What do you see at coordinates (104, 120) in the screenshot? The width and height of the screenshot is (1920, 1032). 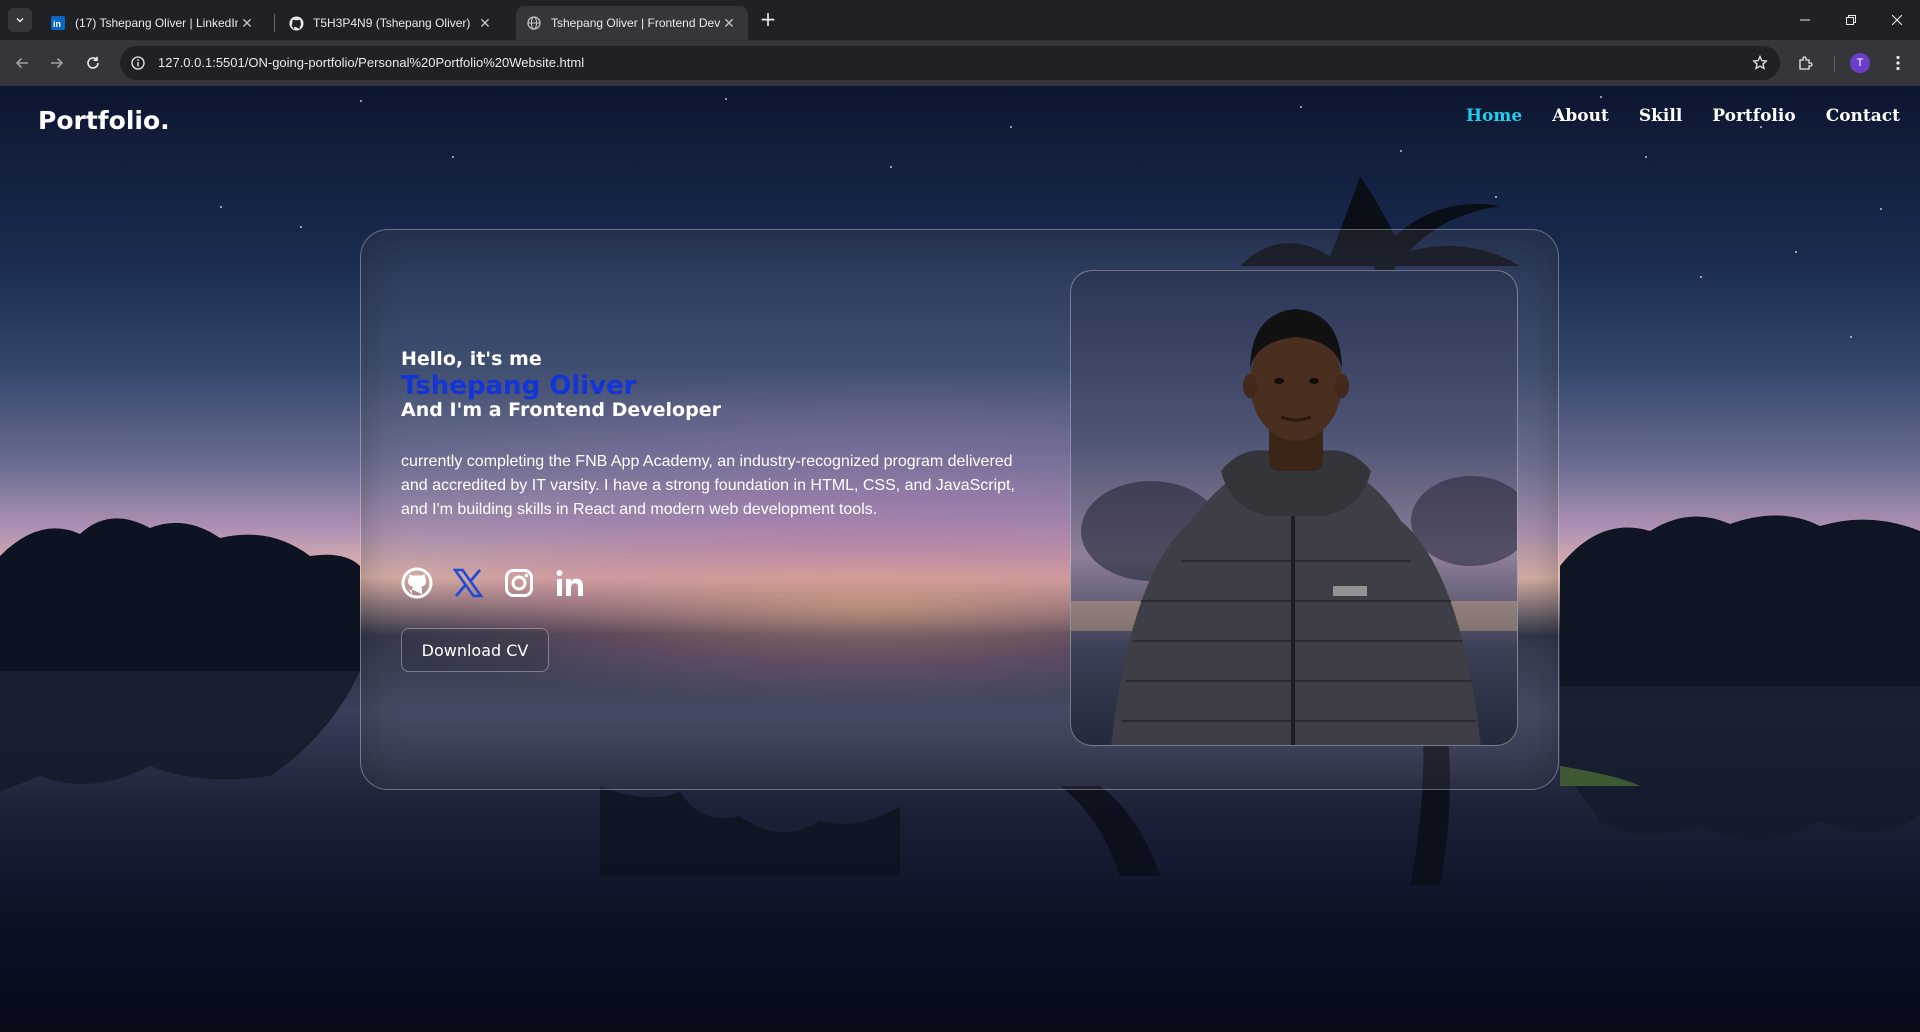 I see `site-logo: Portfolio.` at bounding box center [104, 120].